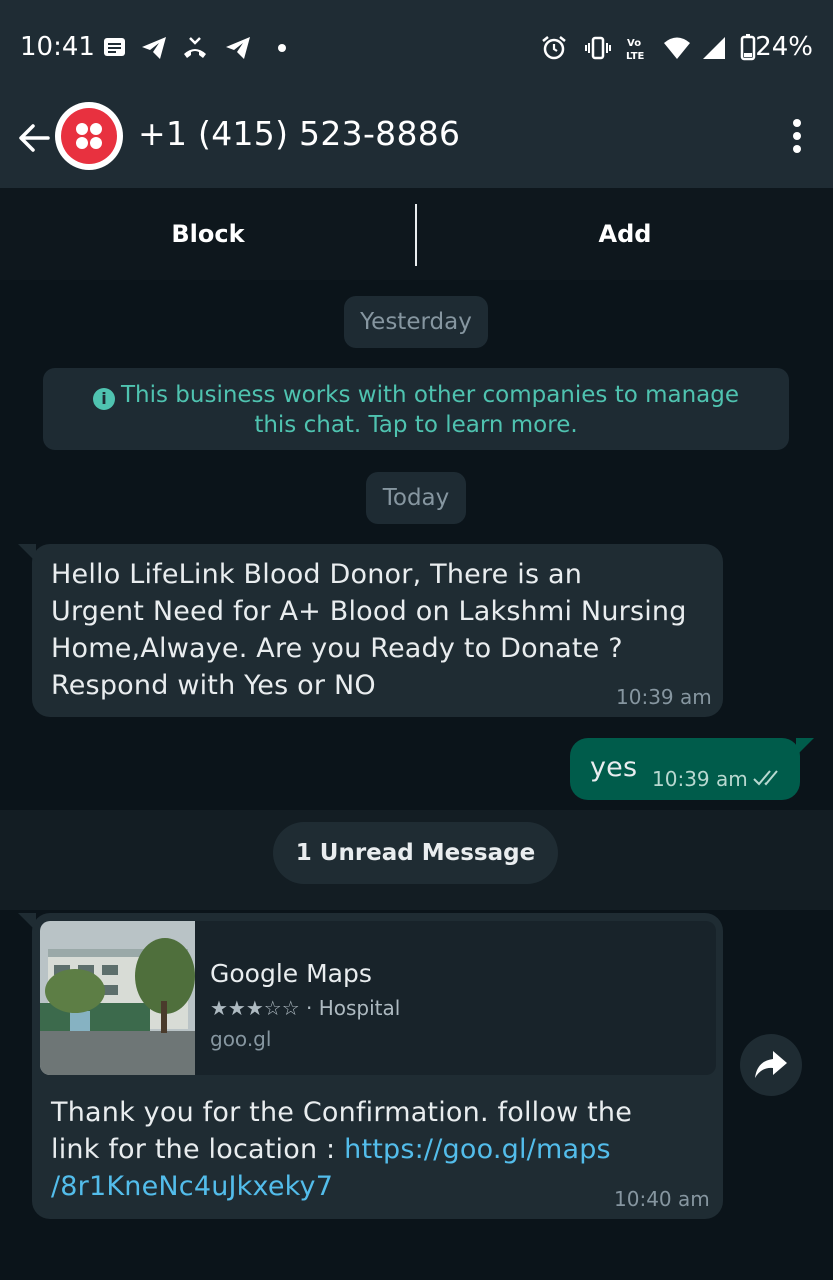  Describe the element at coordinates (255, 1008) in the screenshot. I see `rating-stars: ★★★☆☆` at that location.